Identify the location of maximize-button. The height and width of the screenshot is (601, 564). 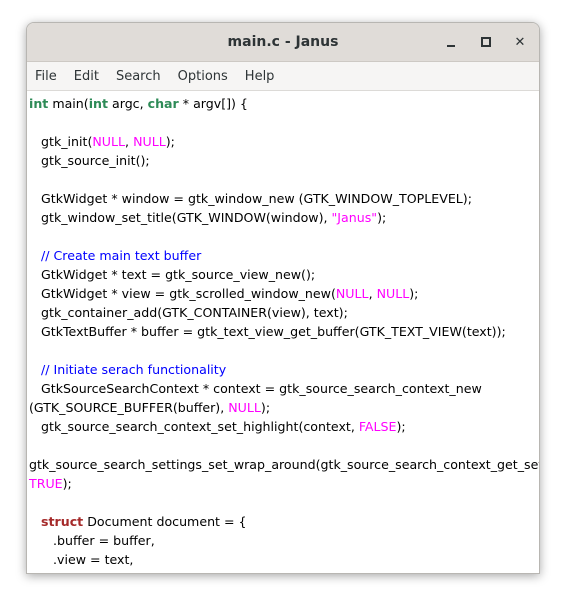
(486, 42).